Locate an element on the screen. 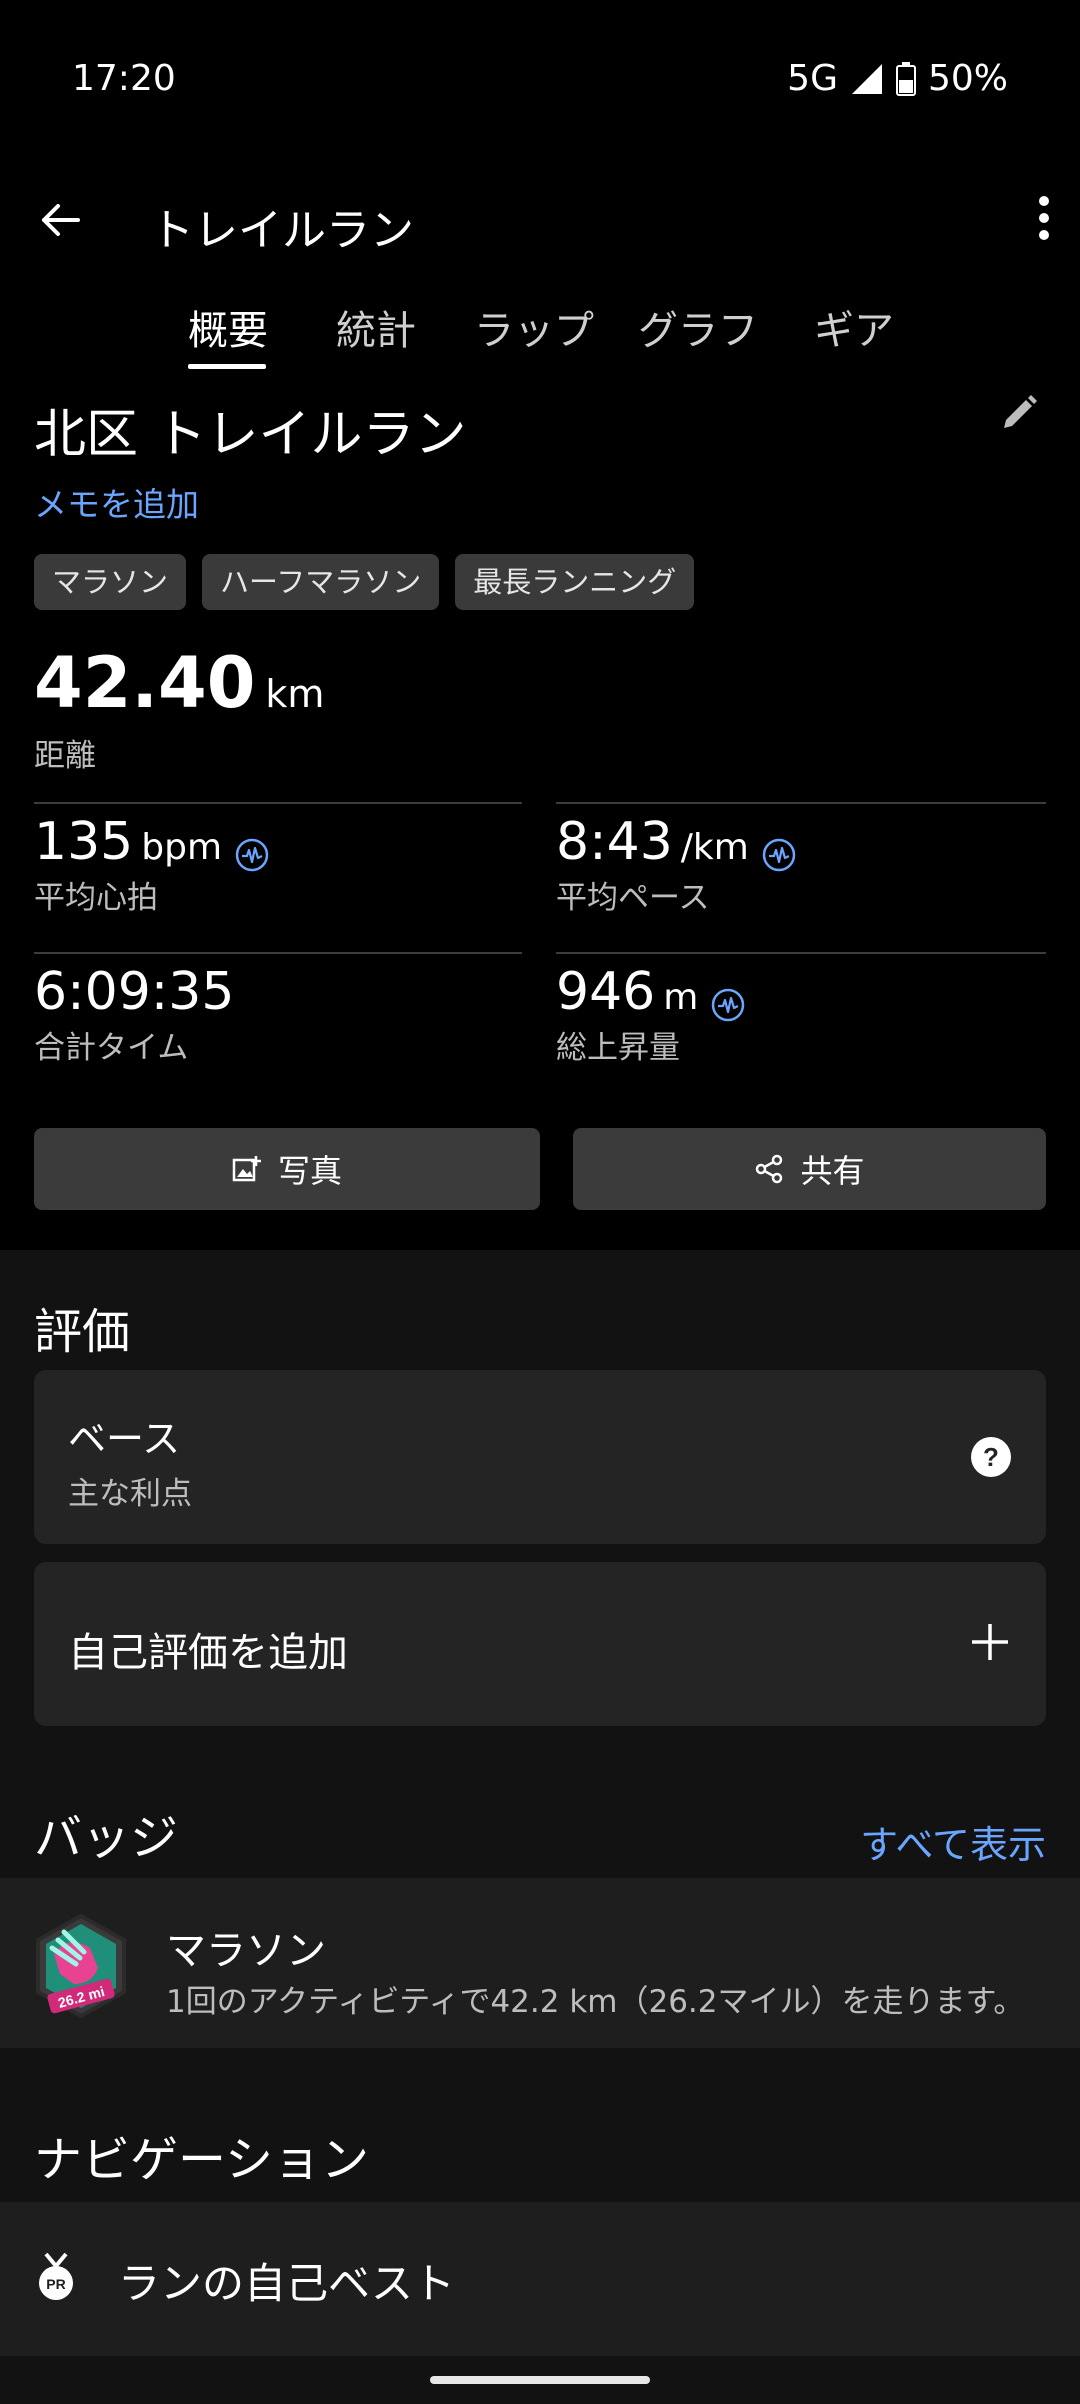 The image size is (1080, 2404). chip-marathon: マラソン is located at coordinates (110, 582).